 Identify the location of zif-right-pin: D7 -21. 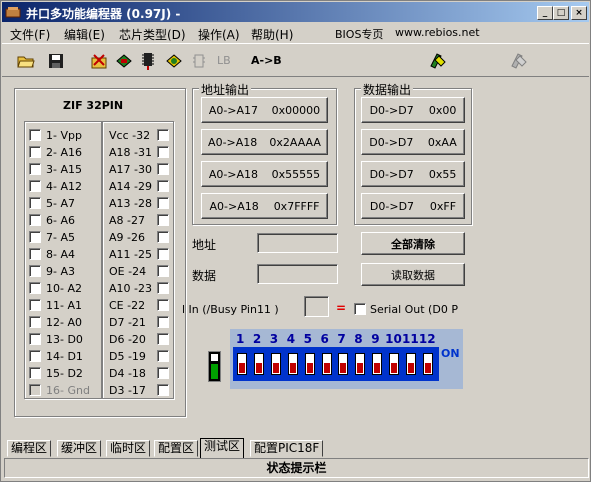
(139, 322).